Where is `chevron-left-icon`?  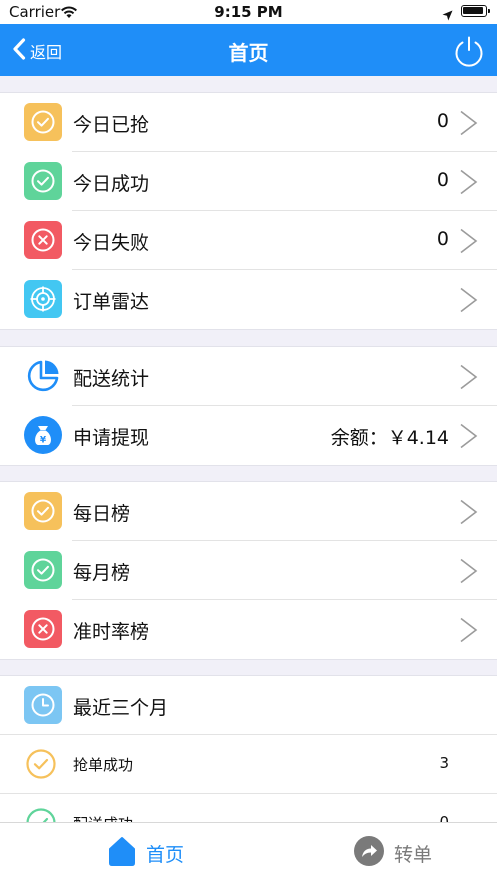 chevron-left-icon is located at coordinates (19, 51).